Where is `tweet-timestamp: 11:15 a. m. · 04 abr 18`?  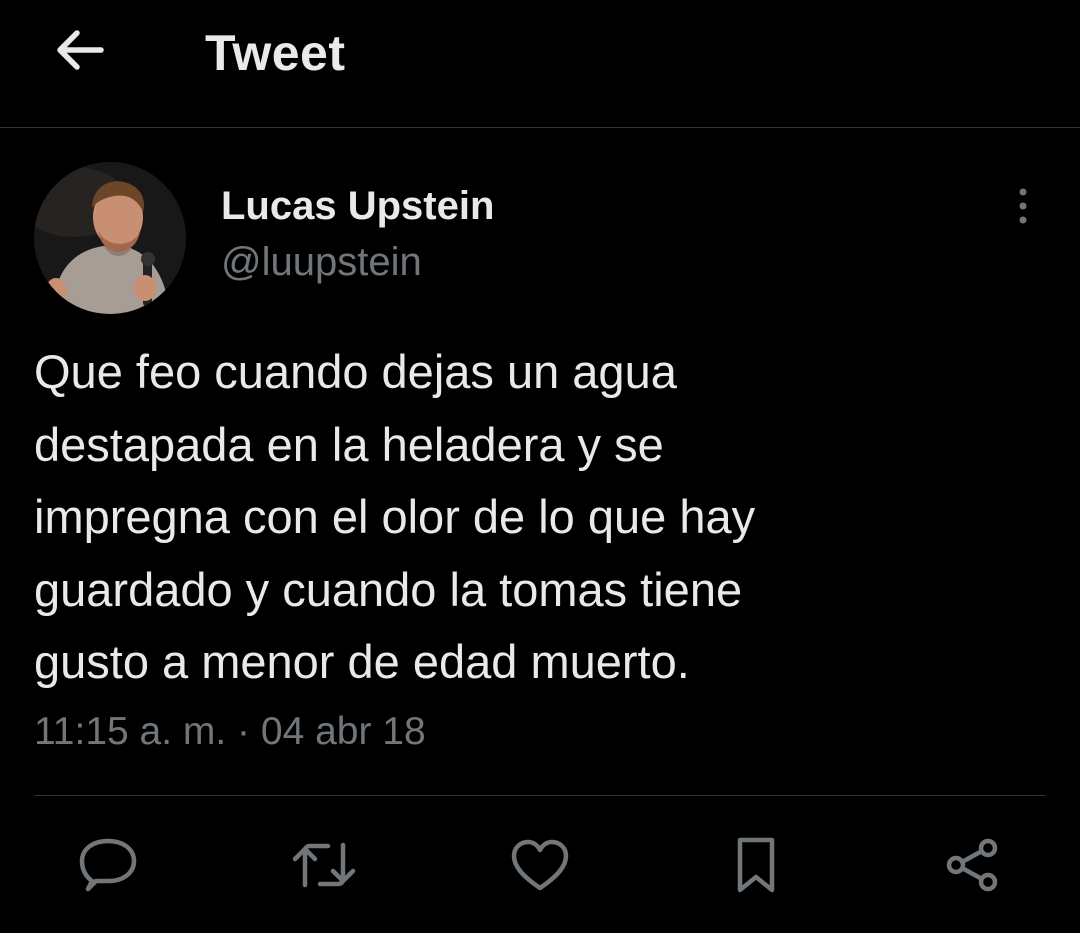
tweet-timestamp: 11:15 a. m. · 04 abr 18 is located at coordinates (230, 732).